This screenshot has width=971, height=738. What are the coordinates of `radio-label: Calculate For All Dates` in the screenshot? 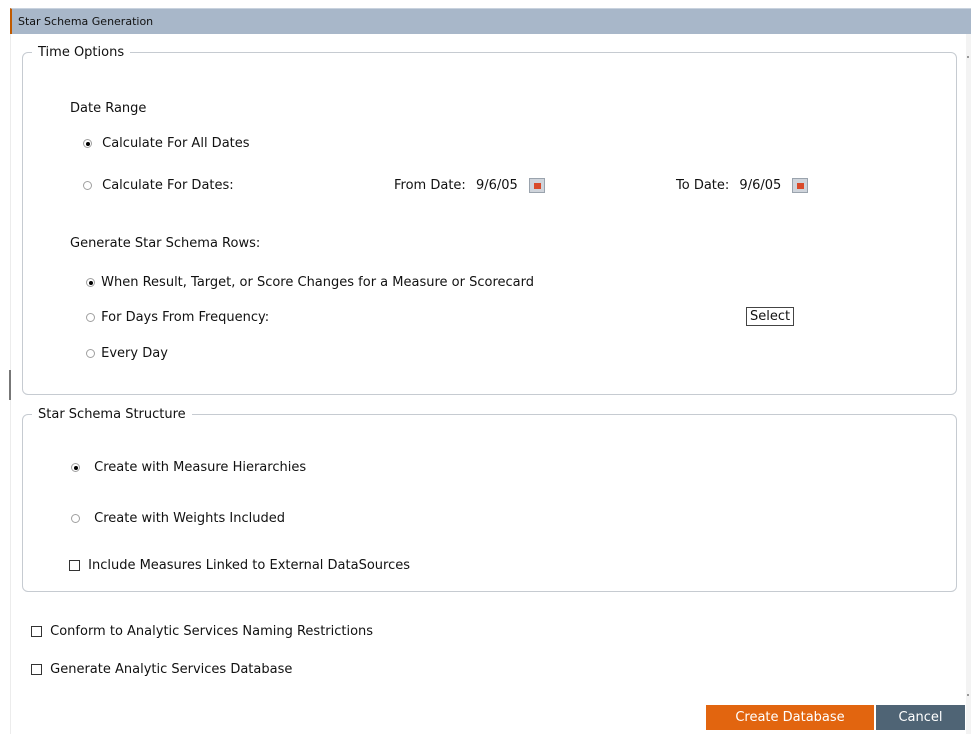 It's located at (176, 143).